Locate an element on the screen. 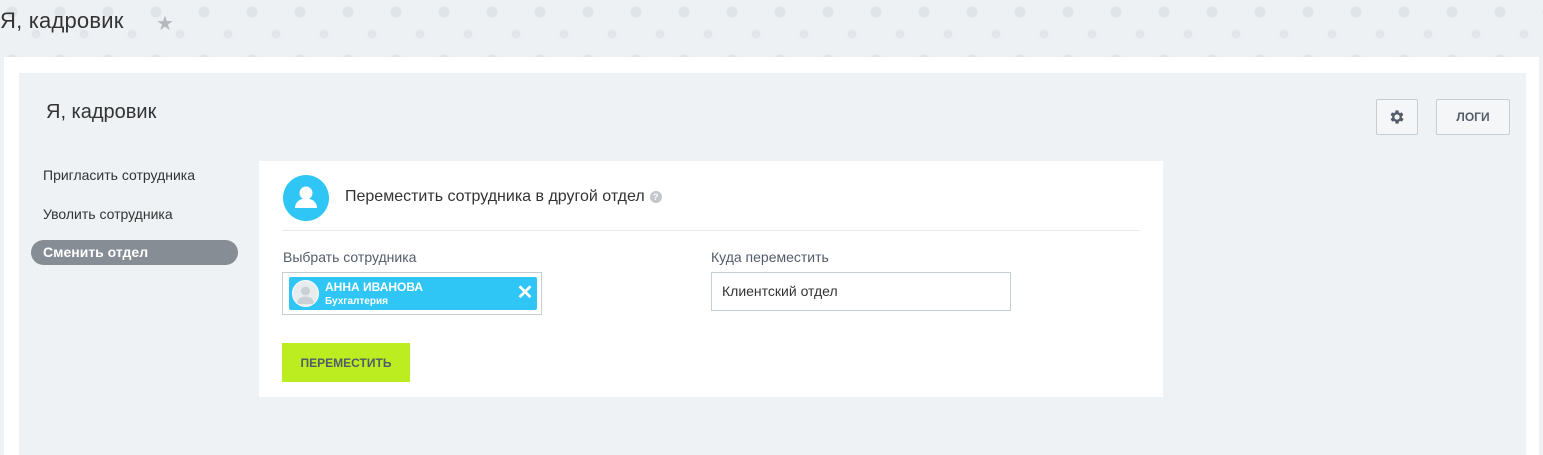  target-department-field: Клиентский отдел is located at coordinates (861, 291).